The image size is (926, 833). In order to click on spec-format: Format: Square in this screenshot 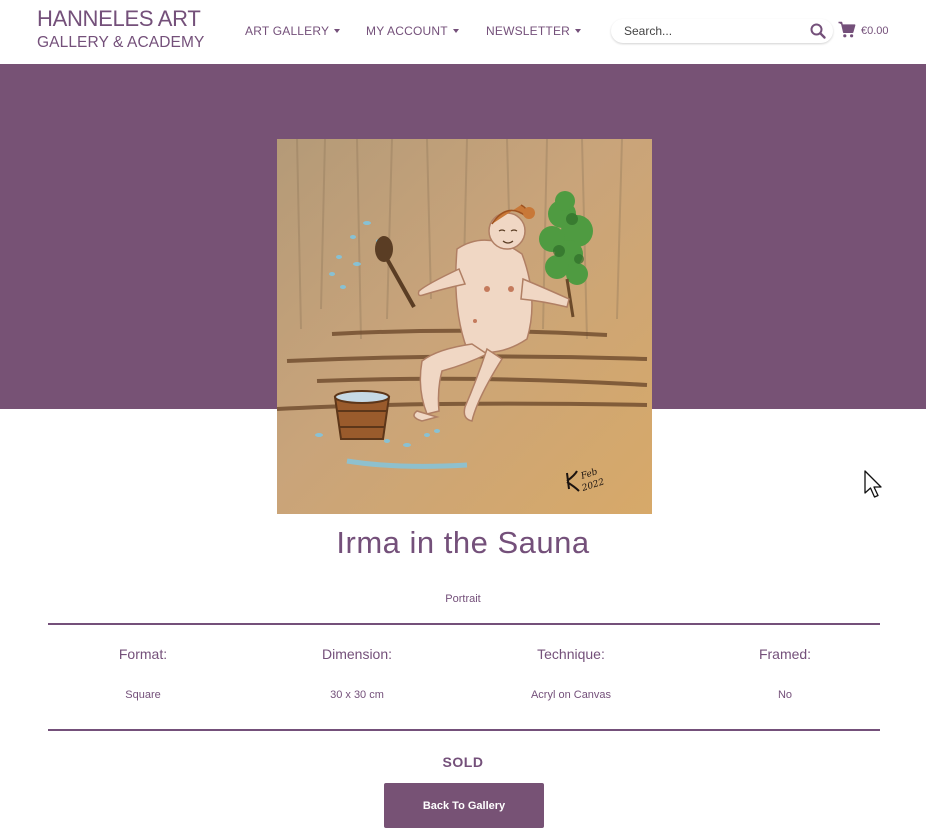, I will do `click(143, 673)`.